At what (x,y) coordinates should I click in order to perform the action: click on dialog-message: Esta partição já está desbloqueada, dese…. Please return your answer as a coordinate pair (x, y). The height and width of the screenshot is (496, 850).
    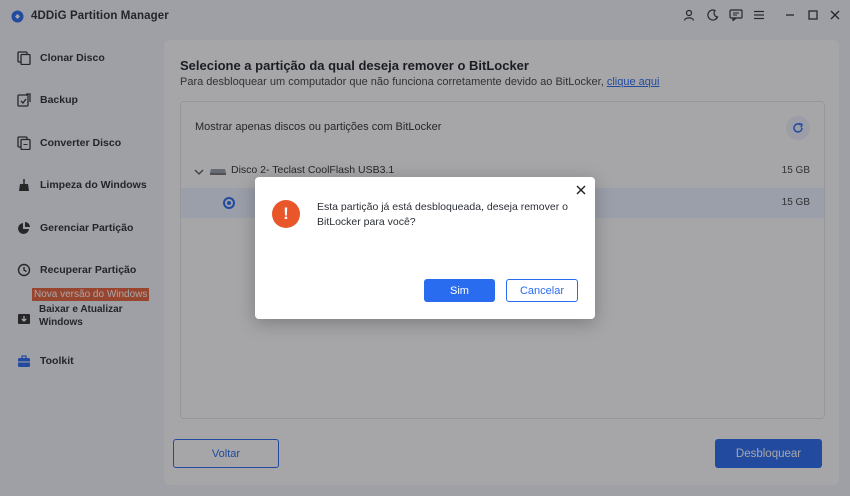
    Looking at the image, I should click on (442, 214).